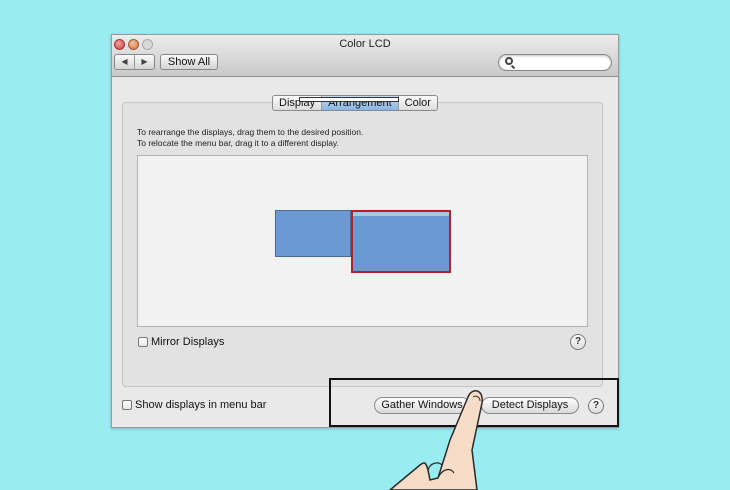 The image size is (730, 490). Describe the element at coordinates (189, 62) in the screenshot. I see `show-all-button: Show All` at that location.